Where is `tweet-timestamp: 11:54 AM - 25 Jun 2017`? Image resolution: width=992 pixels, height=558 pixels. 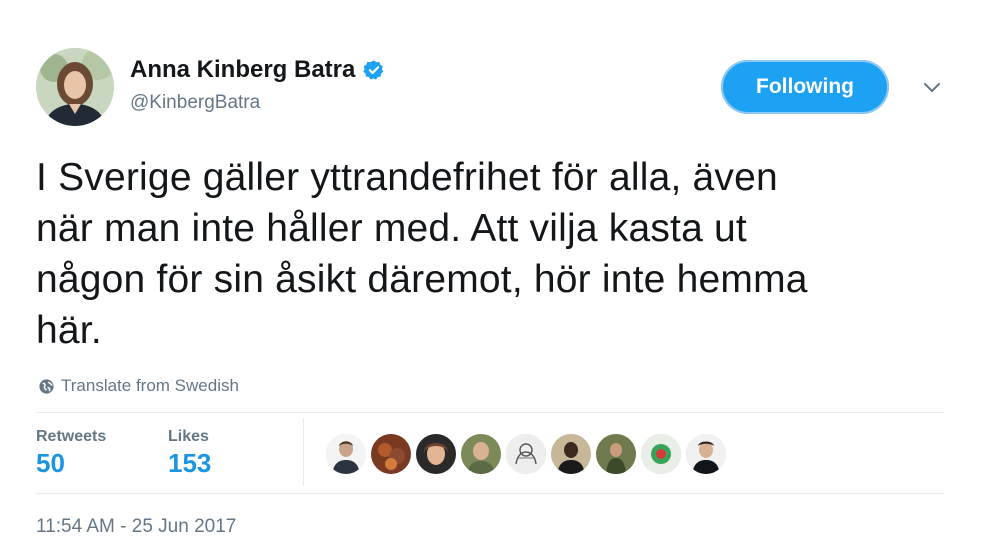
tweet-timestamp: 11:54 AM - 25 Jun 2017 is located at coordinates (136, 527).